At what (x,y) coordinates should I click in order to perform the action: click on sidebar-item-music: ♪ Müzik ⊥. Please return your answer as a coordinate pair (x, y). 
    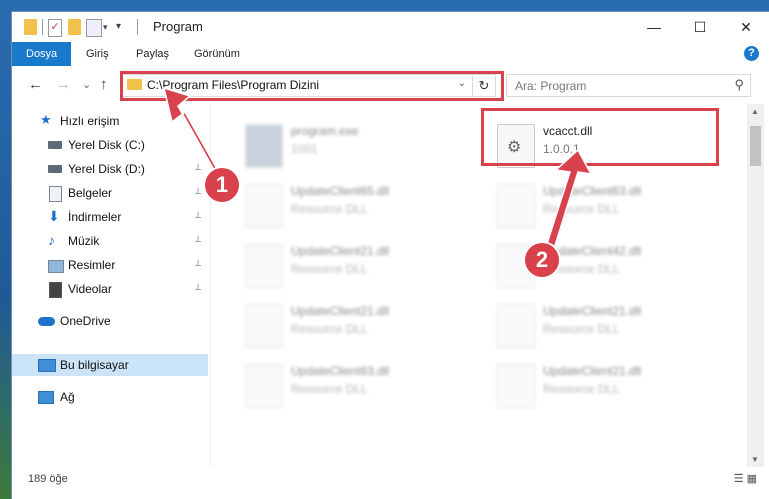
    Looking at the image, I should click on (110, 241).